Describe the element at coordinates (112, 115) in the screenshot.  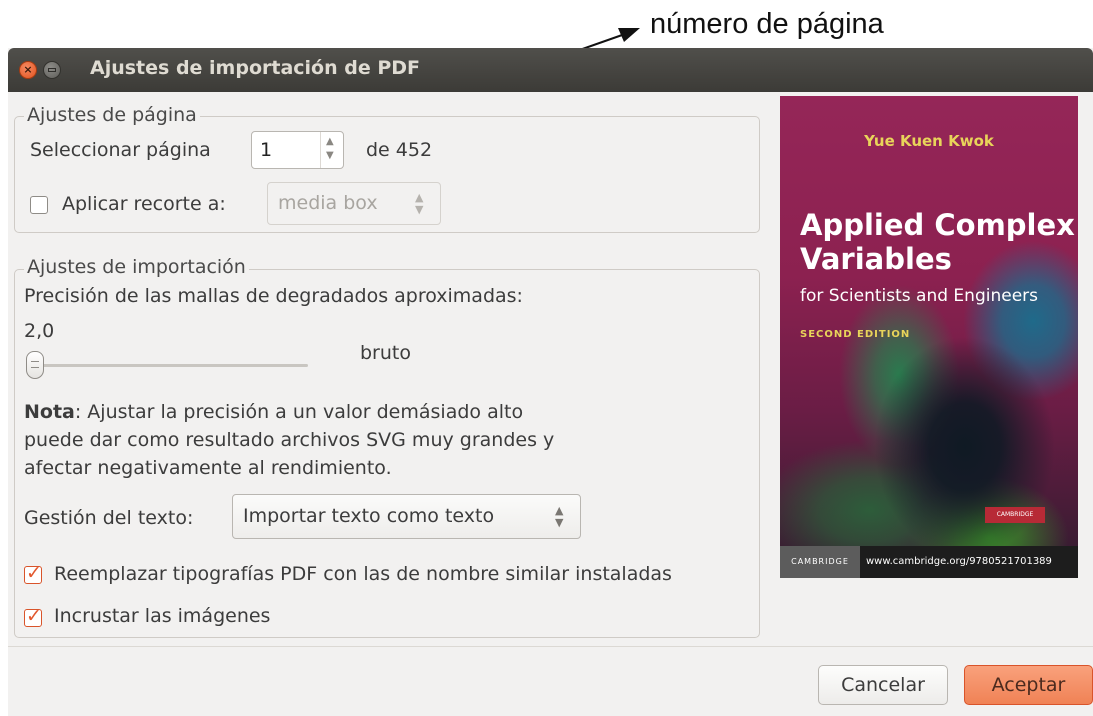
I see `page-settings-legend: Ajustes de página` at that location.